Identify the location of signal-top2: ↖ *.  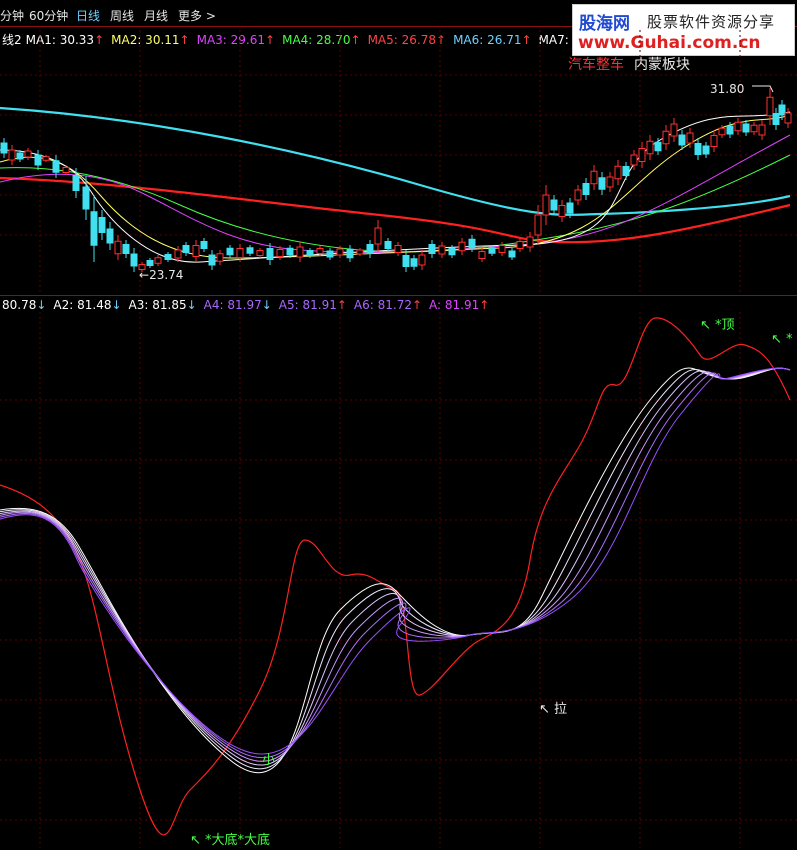
(782, 339).